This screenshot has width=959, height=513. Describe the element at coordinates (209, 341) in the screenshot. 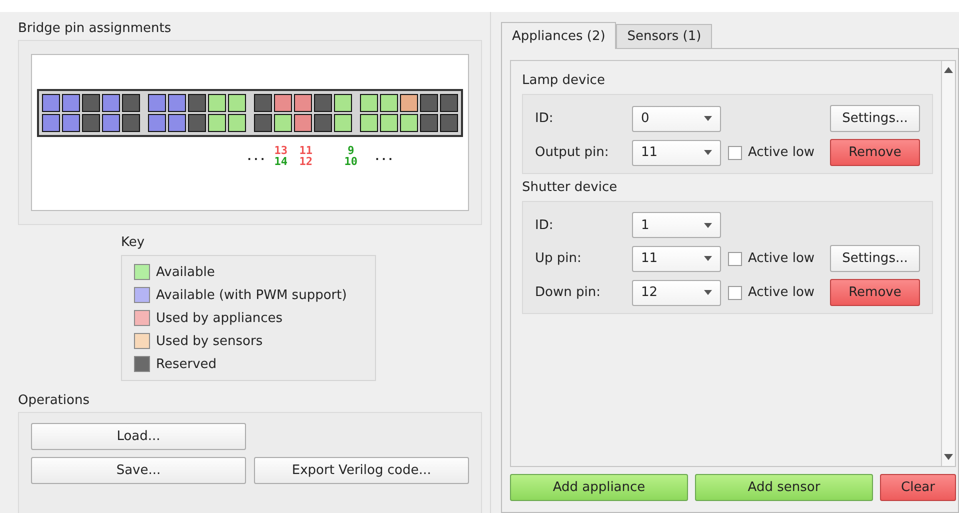

I see `key-label: Used by sensors` at that location.